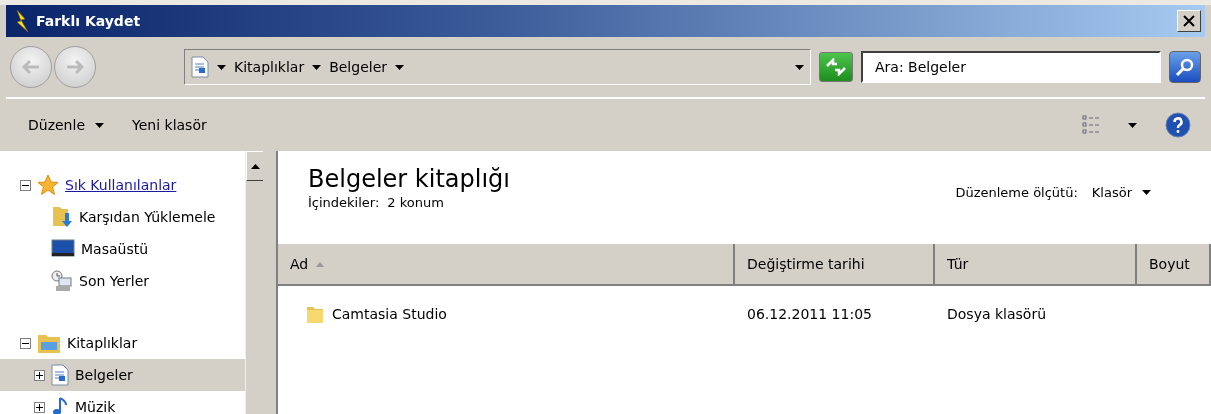 This screenshot has width=1211, height=414. I want to click on sort-arrow-icon, so click(320, 264).